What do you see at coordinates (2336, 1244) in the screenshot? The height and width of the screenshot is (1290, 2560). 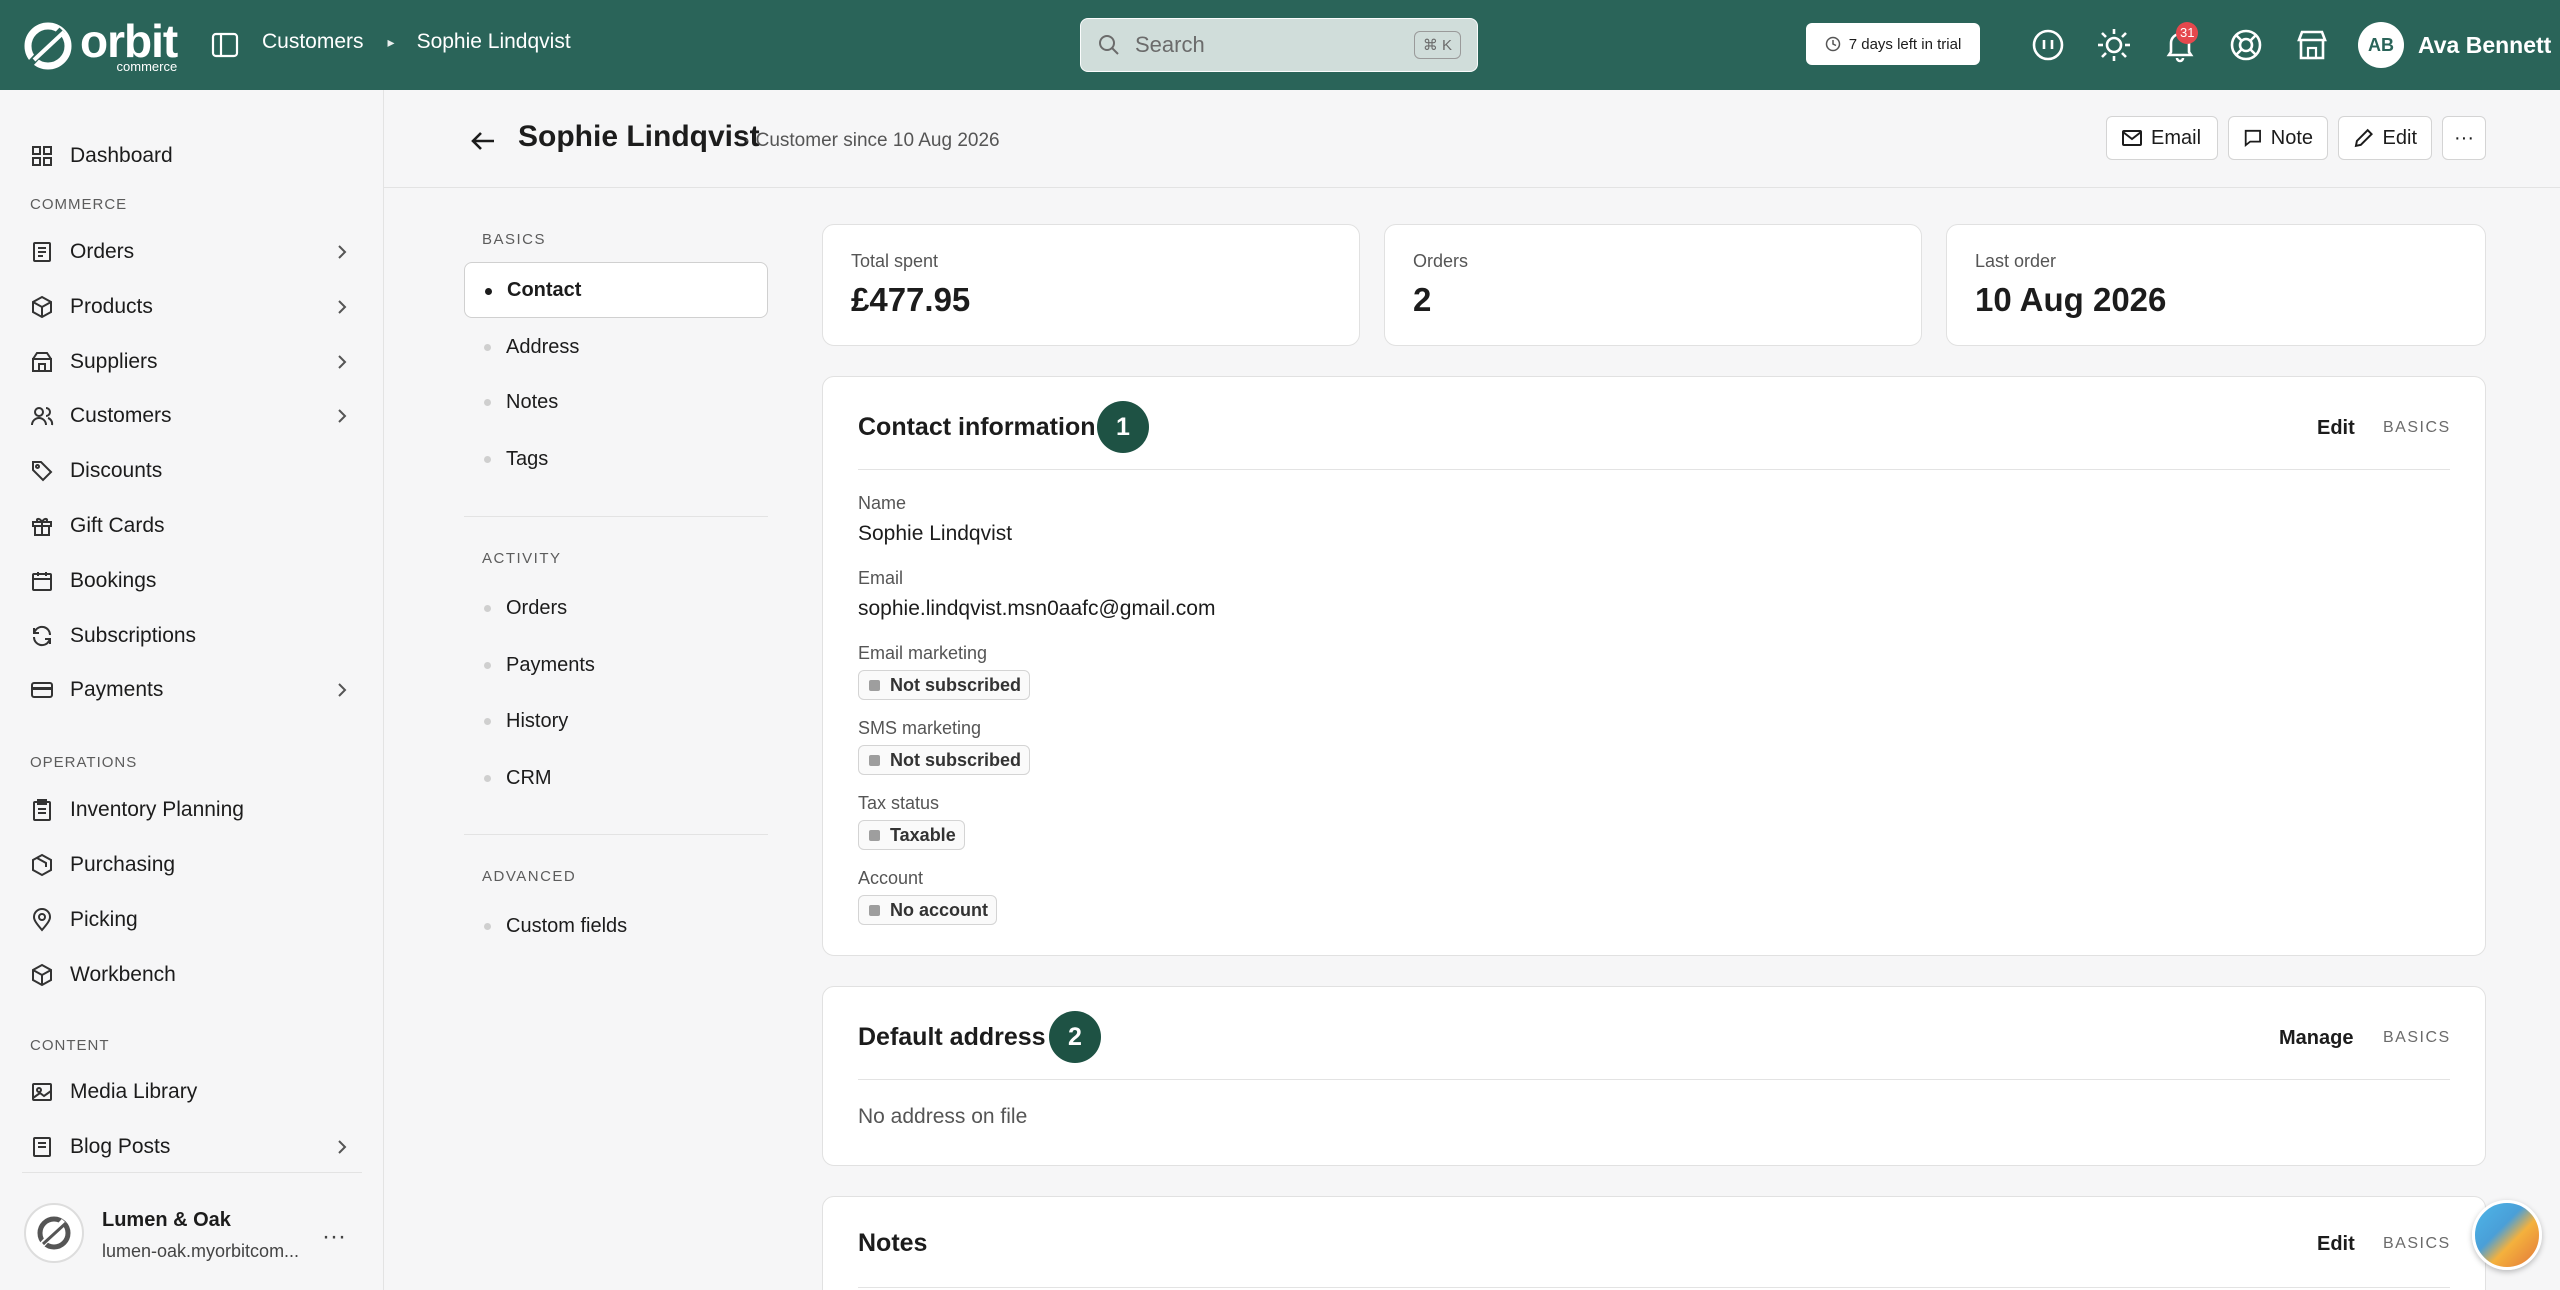 I see `edit-notes-link: Edit` at bounding box center [2336, 1244].